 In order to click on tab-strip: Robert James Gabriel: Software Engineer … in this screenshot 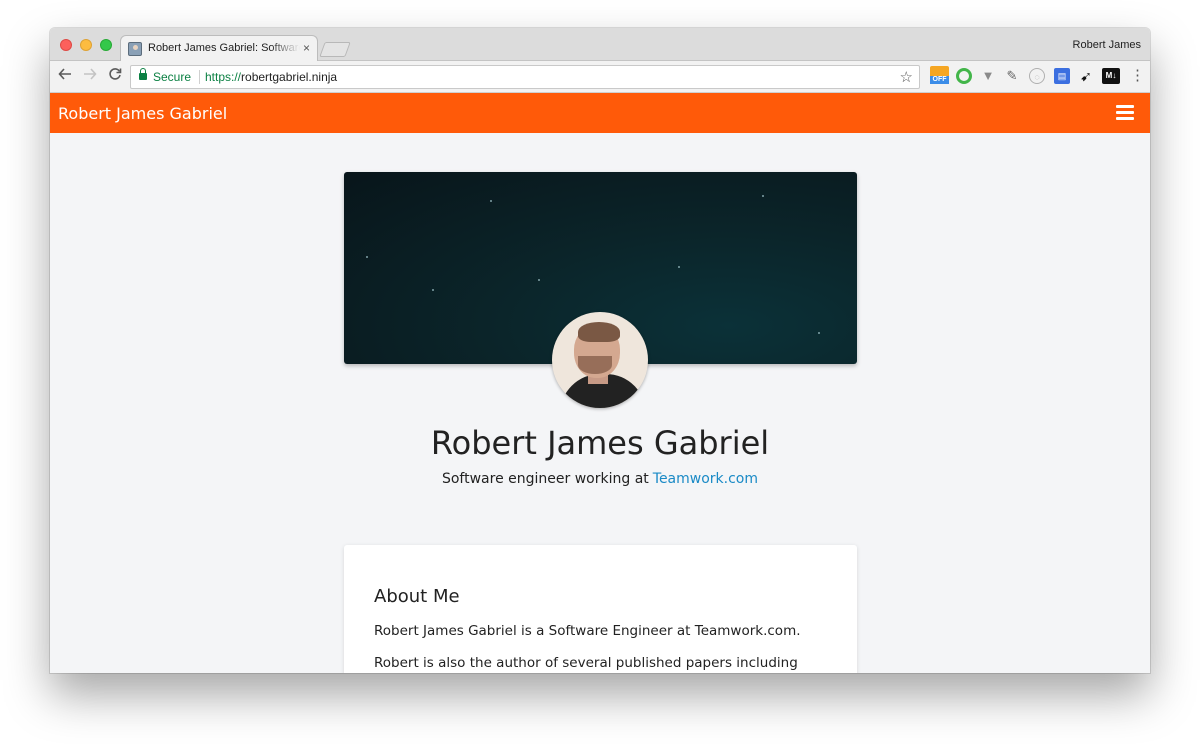, I will do `click(600, 45)`.